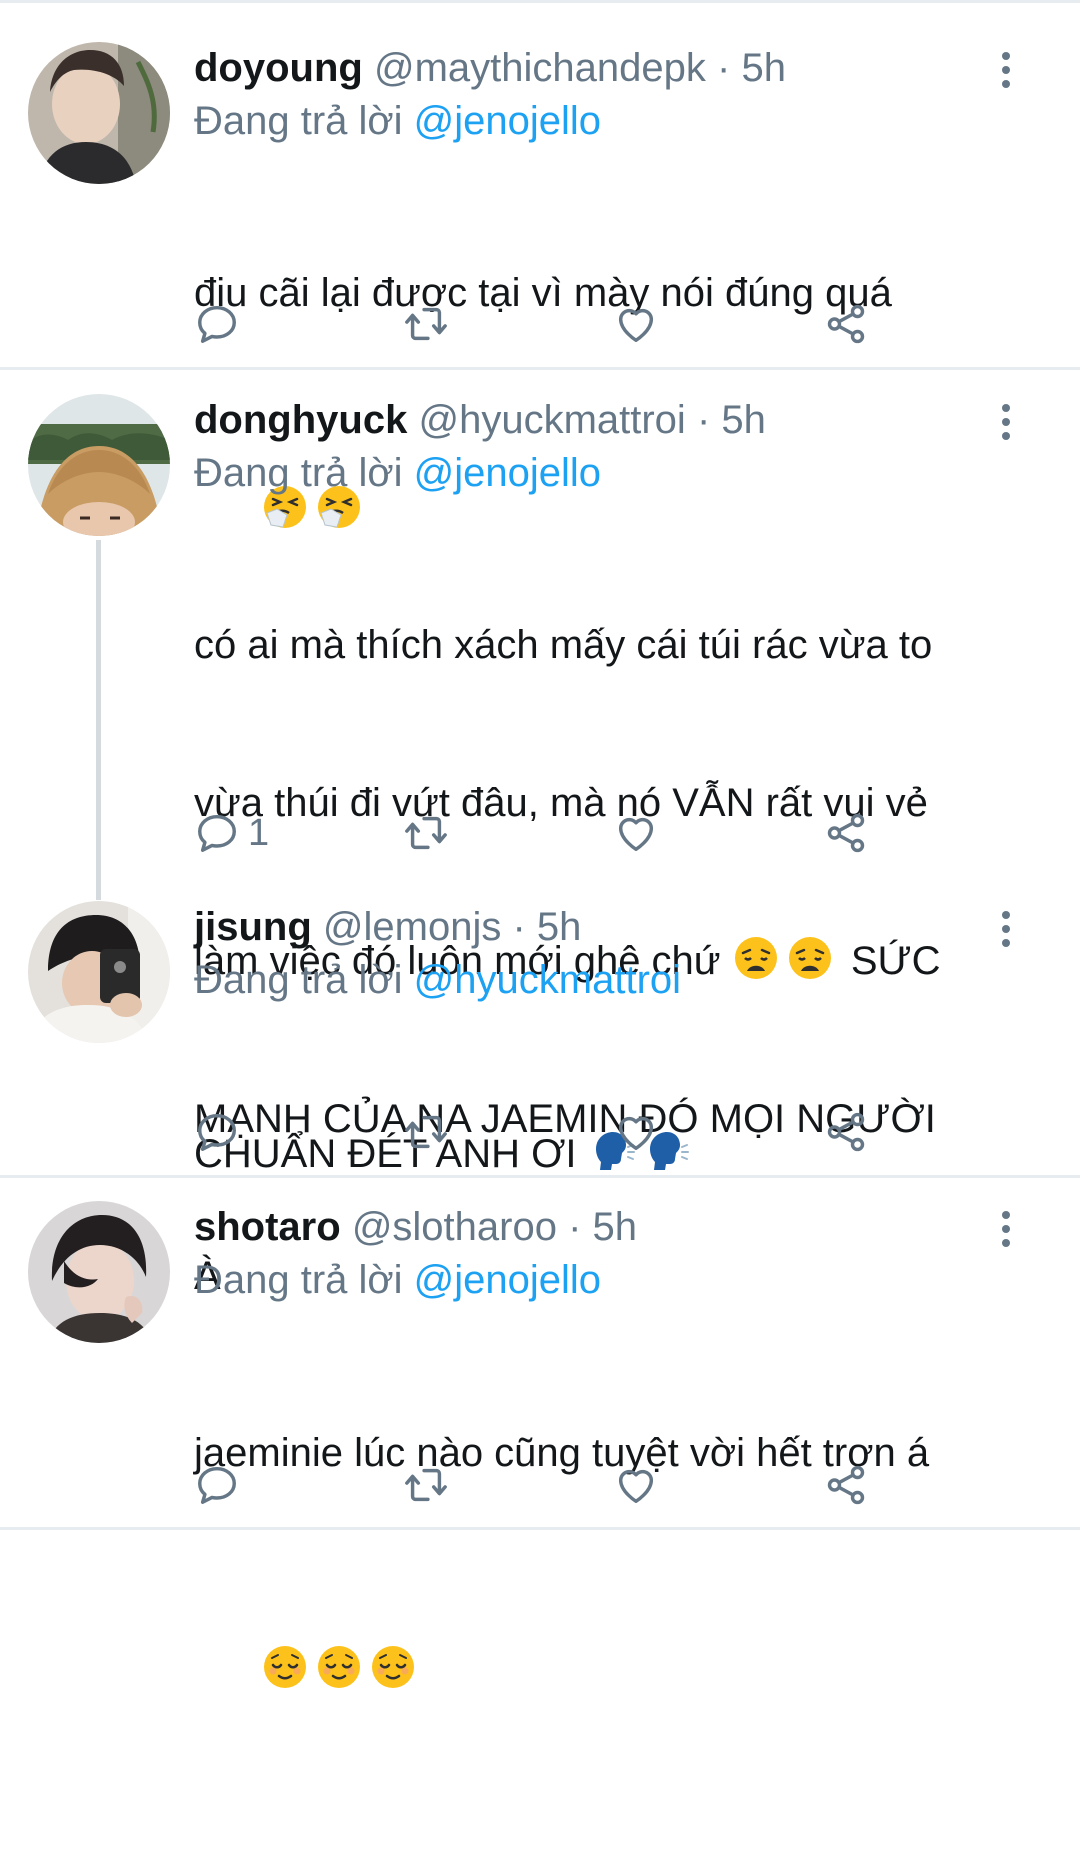 This screenshot has height=1854, width=1080. I want to click on replying-to: Đang trả lời @hyuckmattroi, so click(437, 980).